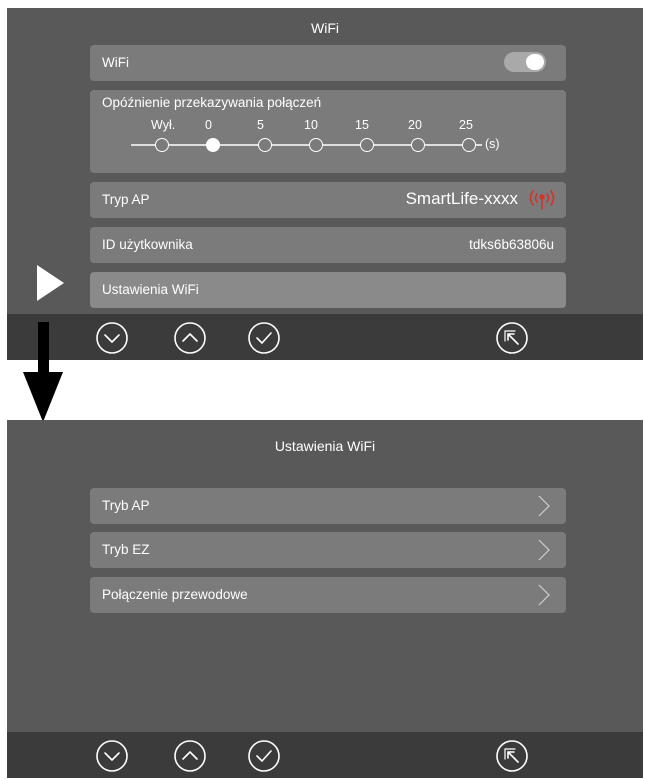 This screenshot has width=645, height=780. I want to click on delay-option-label: 0, so click(208, 125).